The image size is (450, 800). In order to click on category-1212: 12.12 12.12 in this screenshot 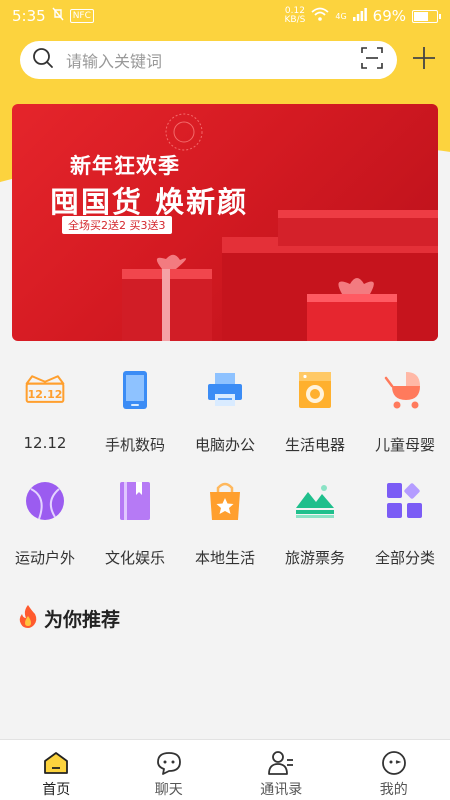, I will do `click(45, 417)`.